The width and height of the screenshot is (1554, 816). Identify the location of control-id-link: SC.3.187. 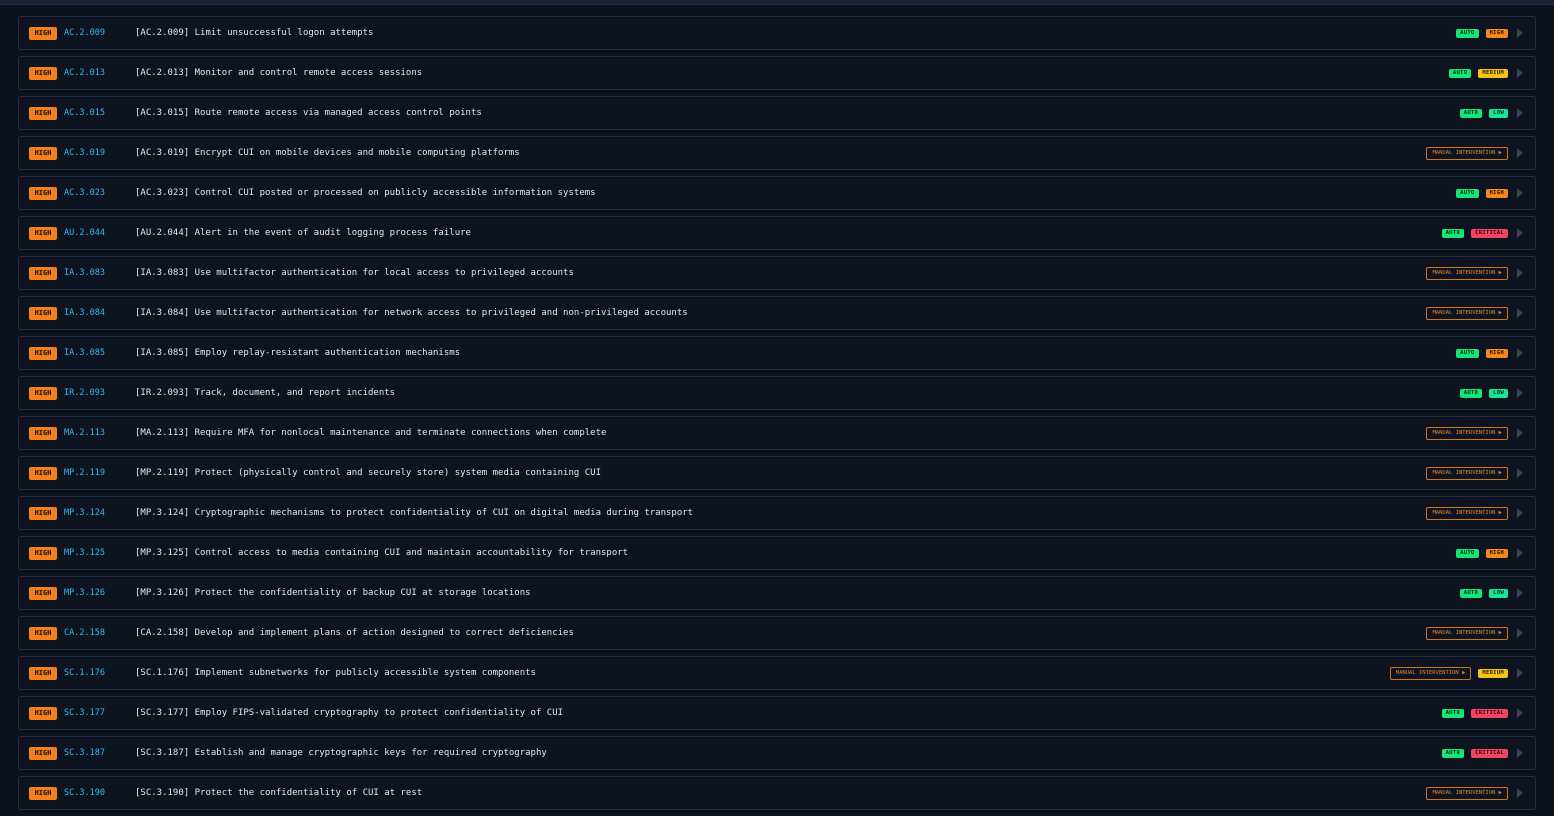
(84, 753).